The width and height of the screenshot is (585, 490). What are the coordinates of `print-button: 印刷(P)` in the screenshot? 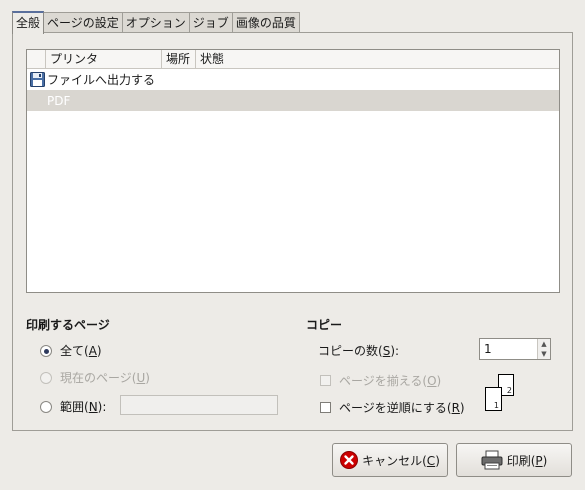 It's located at (514, 460).